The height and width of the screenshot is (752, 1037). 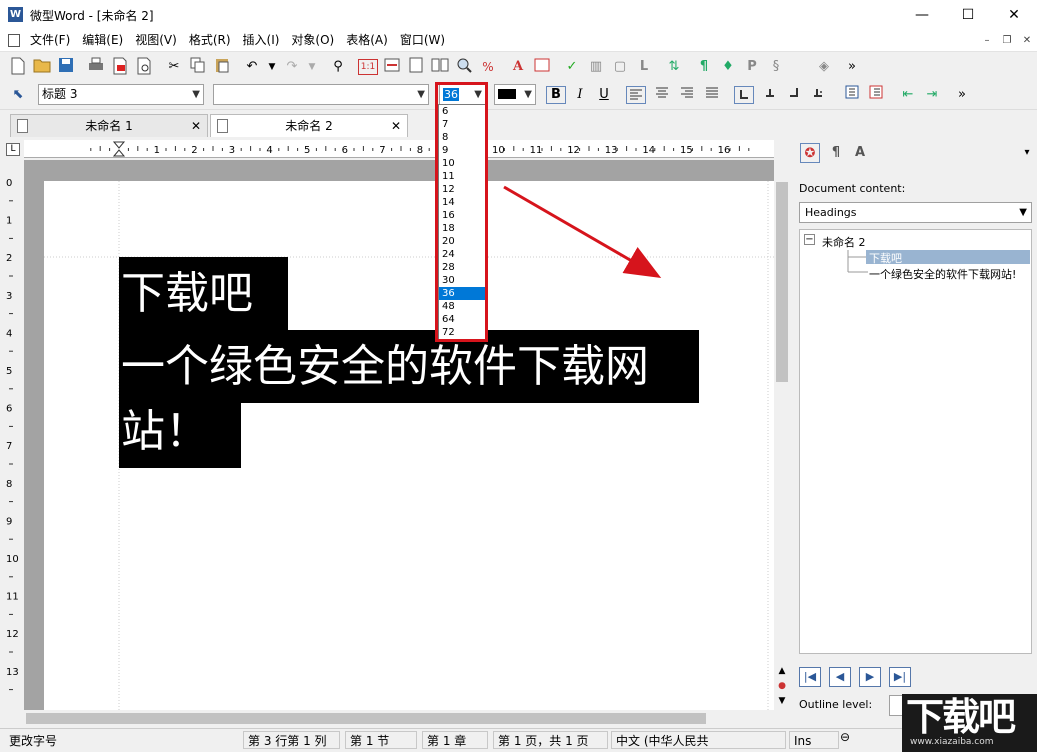 What do you see at coordinates (987, 41) in the screenshot?
I see `mdi-minimize-button: –` at bounding box center [987, 41].